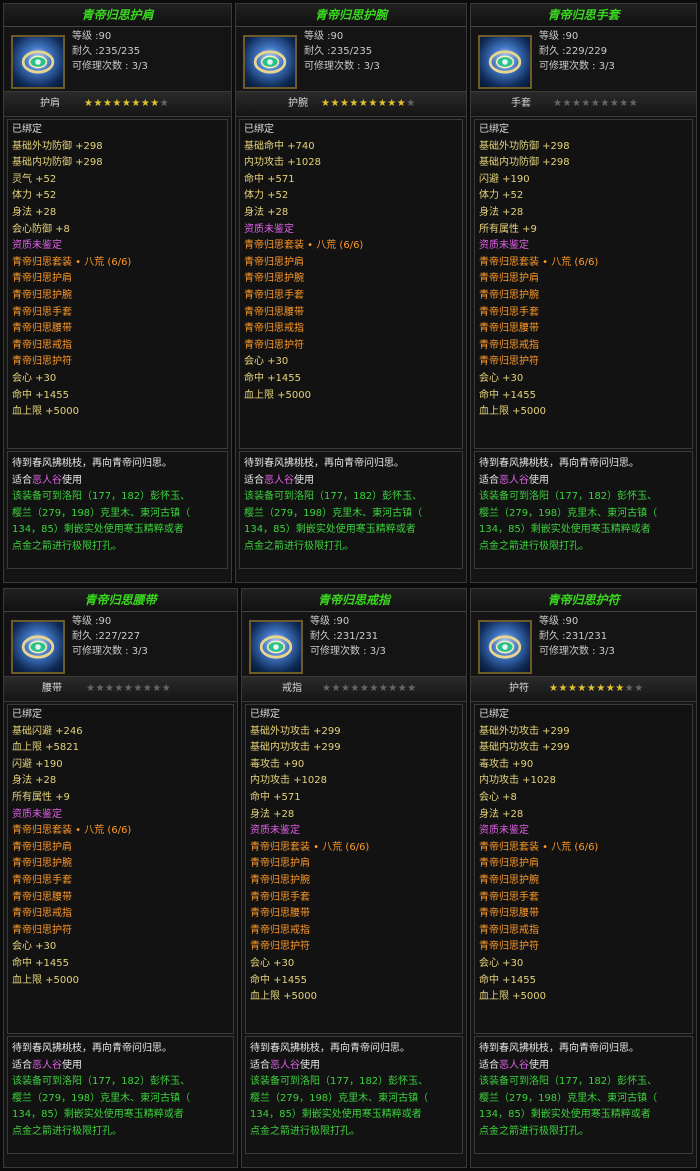 This screenshot has width=700, height=1171. Describe the element at coordinates (280, 864) in the screenshot. I see `set-piece-line: 青帝归思护肩` at that location.